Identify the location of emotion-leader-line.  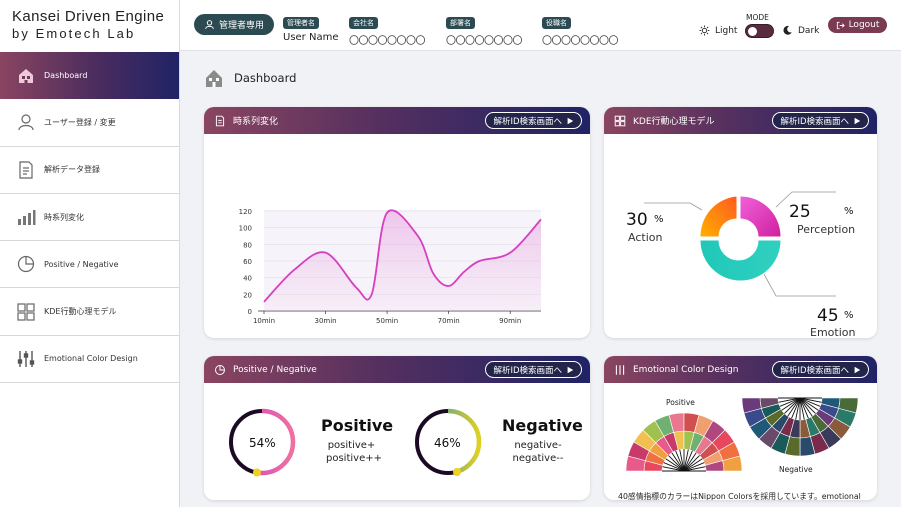
(799, 285).